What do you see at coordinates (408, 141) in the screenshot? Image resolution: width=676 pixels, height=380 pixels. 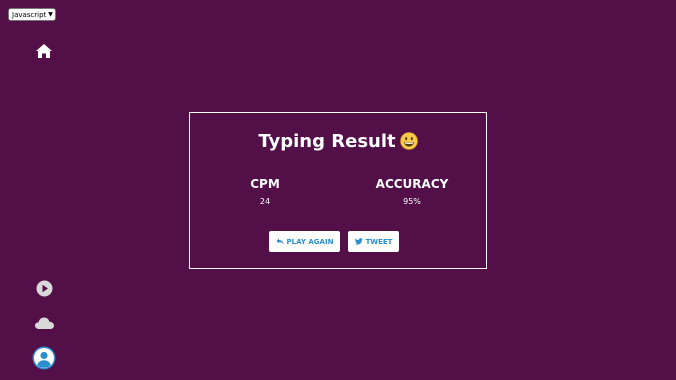 I see `grinning-face-emoji-icon` at bounding box center [408, 141].